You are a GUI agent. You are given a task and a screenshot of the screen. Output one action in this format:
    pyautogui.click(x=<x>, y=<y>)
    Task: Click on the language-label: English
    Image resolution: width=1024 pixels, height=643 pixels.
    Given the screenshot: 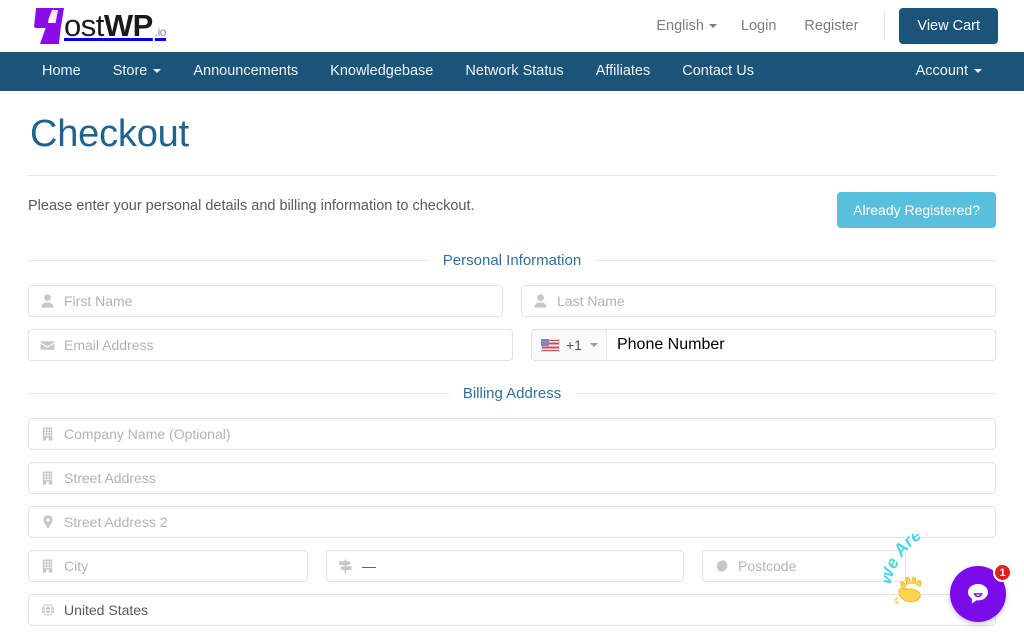 What is the action you would take?
    pyautogui.click(x=680, y=26)
    